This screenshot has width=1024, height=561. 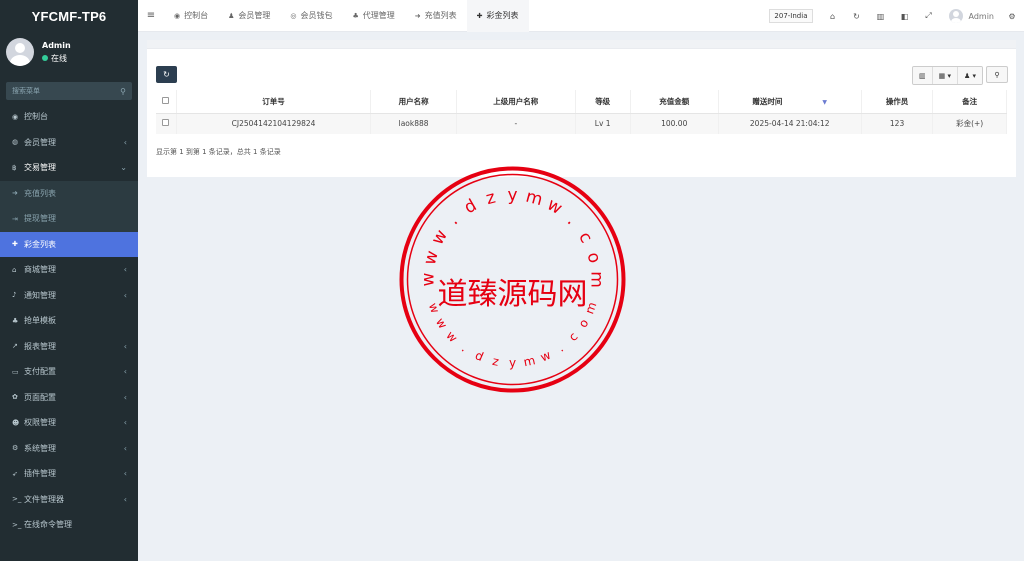 I want to click on select-all-checkbox, so click(x=166, y=100).